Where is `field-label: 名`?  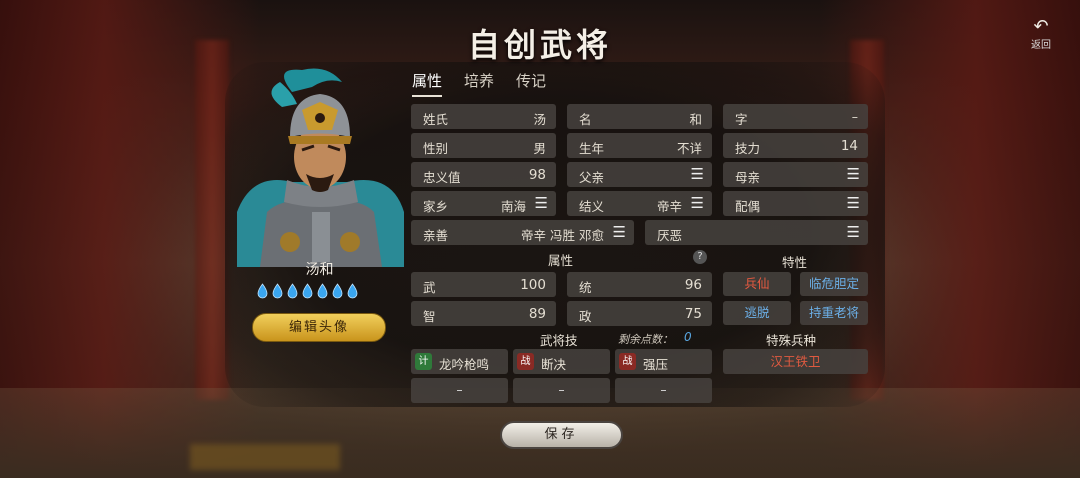 field-label: 名 is located at coordinates (585, 119).